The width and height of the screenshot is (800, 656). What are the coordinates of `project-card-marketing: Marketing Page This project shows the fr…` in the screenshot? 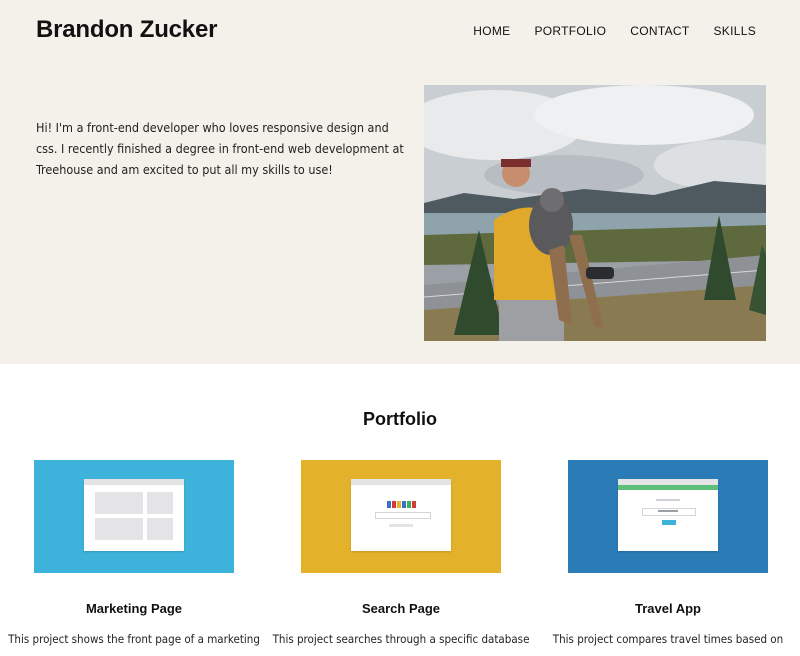 It's located at (134, 553).